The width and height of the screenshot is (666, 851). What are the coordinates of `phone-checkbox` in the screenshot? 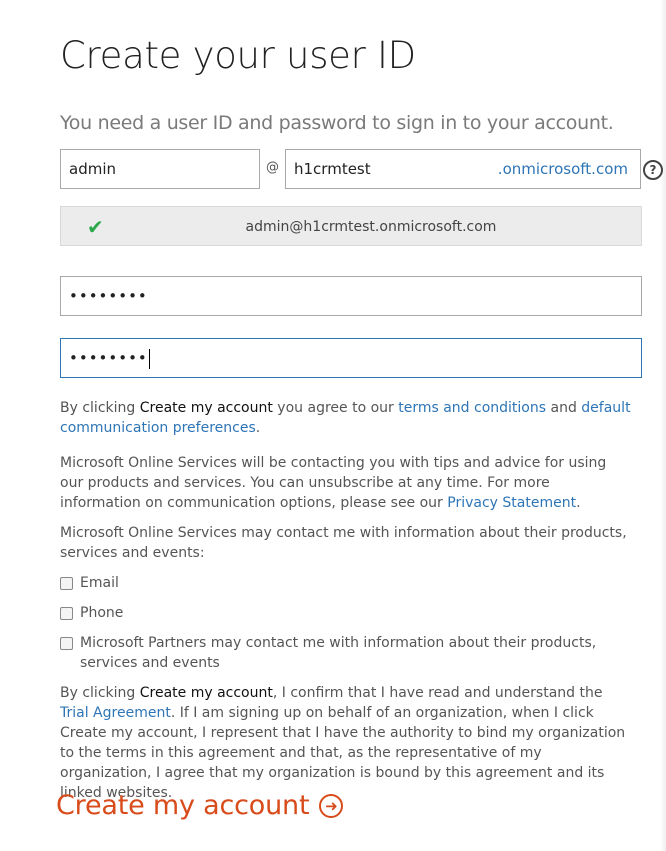 It's located at (66, 613).